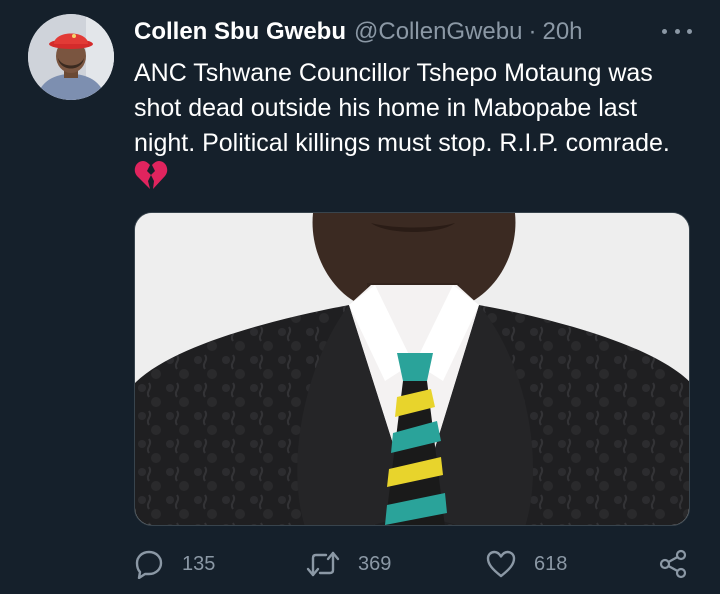 The image size is (720, 594). I want to click on tweet-header: Collen Sbu Gwebu @CollenGwebu · 20h, so click(358, 32).